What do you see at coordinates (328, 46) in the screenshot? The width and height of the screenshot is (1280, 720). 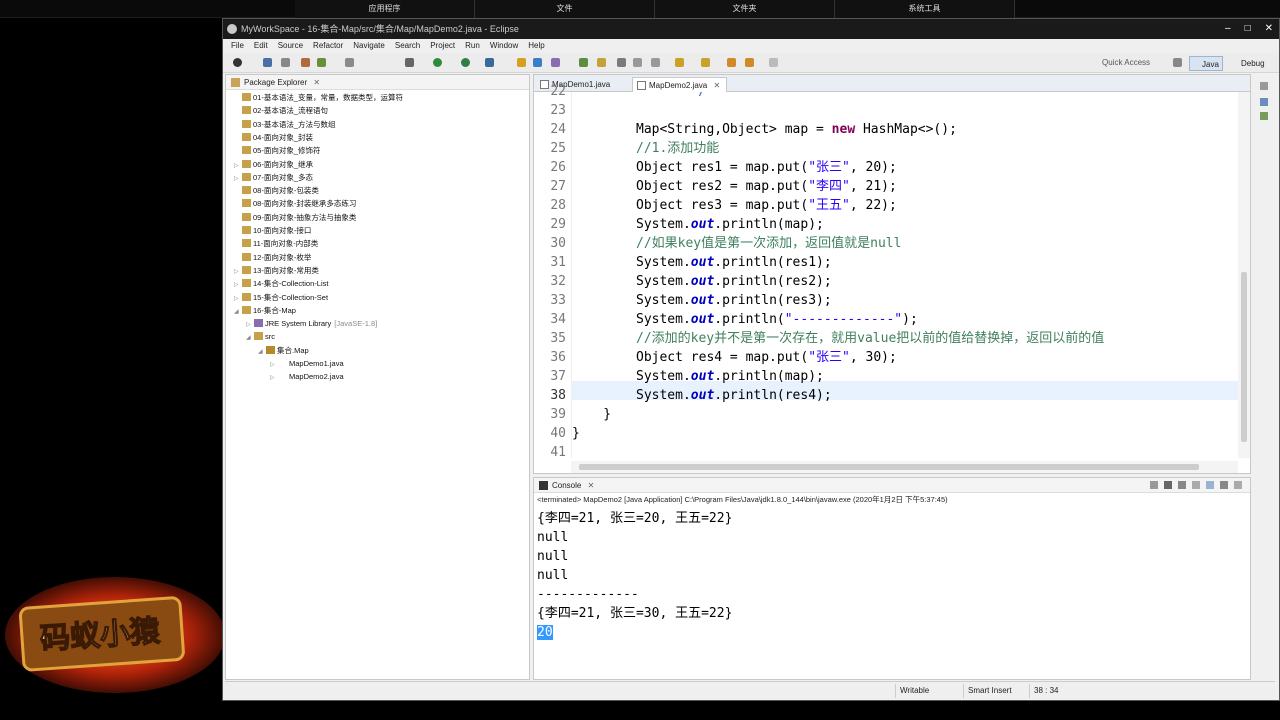 I see `menu-refactor: Refactor` at bounding box center [328, 46].